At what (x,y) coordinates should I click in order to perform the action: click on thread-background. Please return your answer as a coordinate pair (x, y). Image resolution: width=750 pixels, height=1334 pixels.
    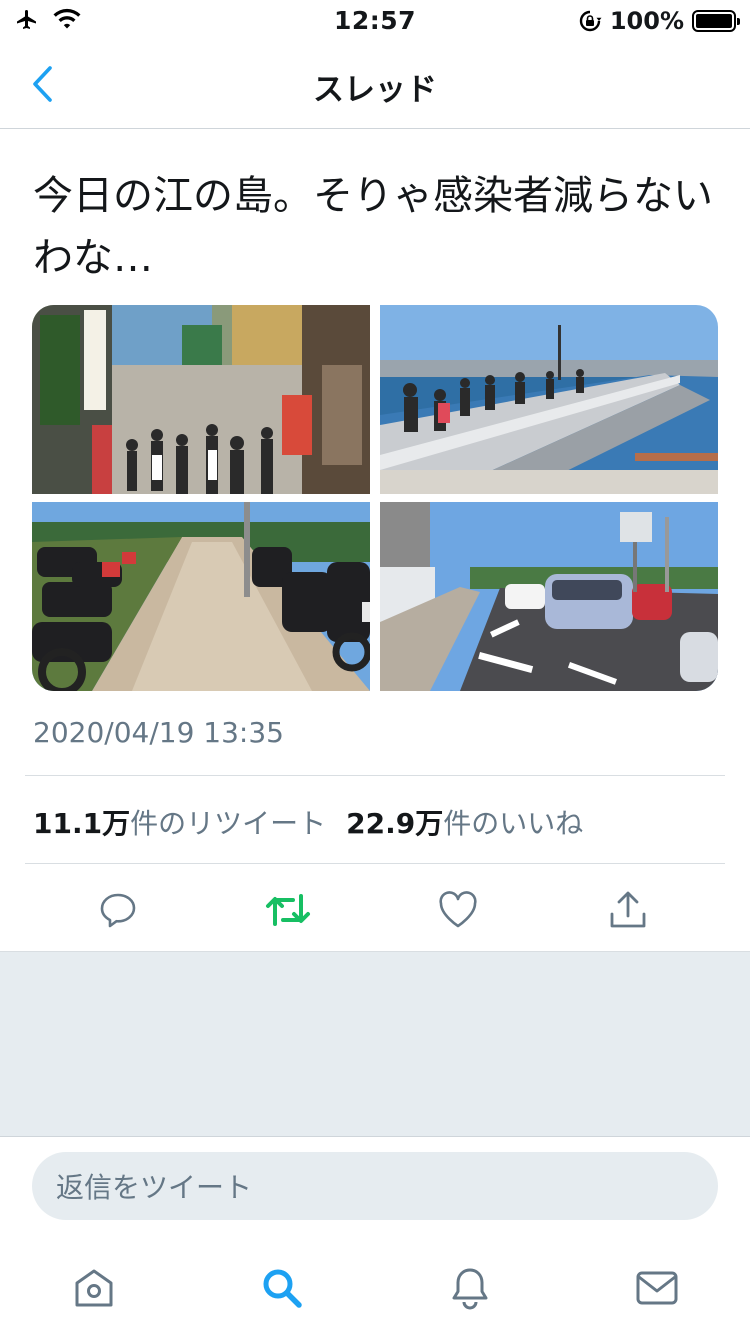
    Looking at the image, I should click on (375, 1044).